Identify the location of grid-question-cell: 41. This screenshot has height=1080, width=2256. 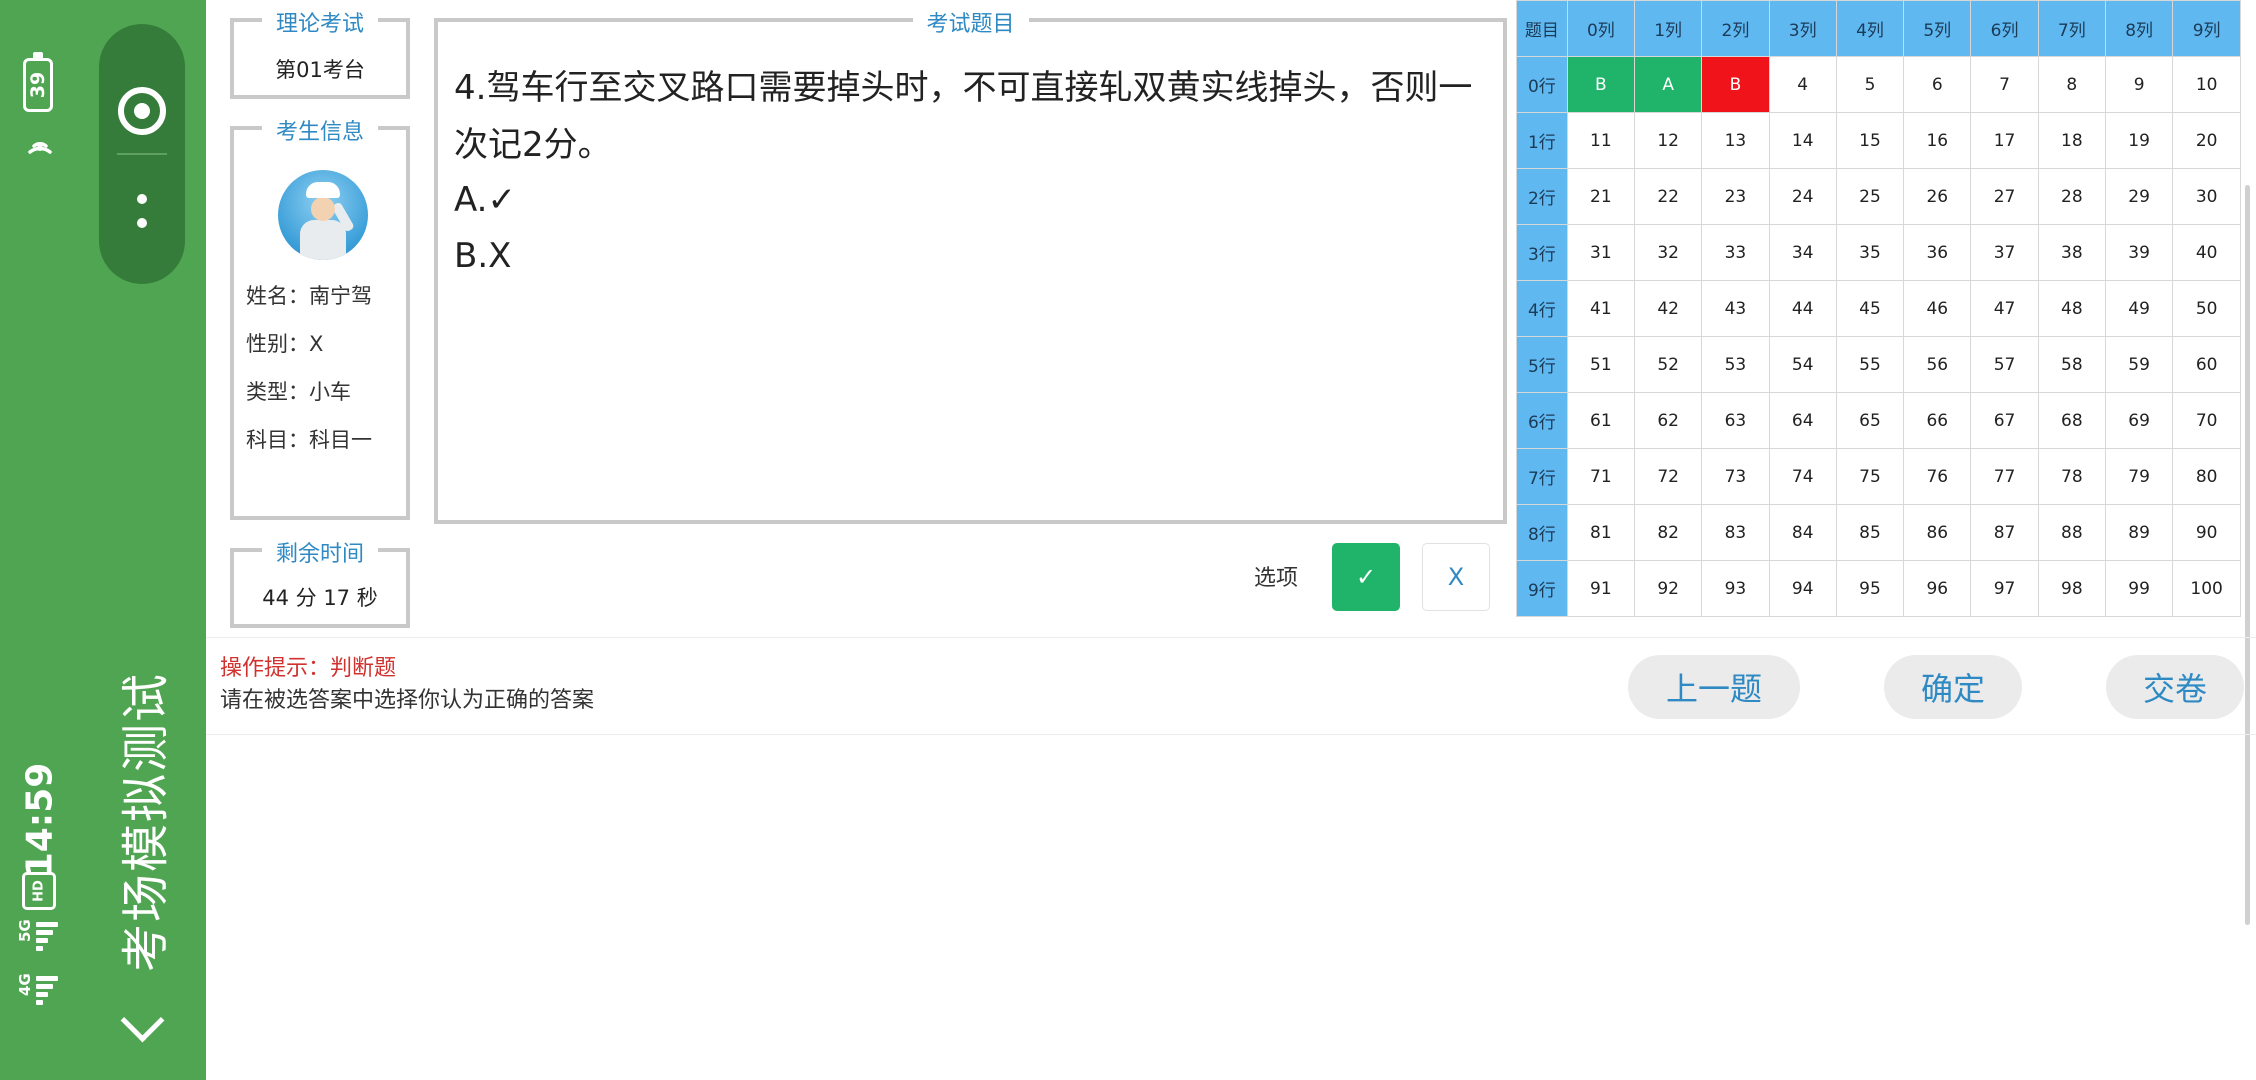
(1601, 308).